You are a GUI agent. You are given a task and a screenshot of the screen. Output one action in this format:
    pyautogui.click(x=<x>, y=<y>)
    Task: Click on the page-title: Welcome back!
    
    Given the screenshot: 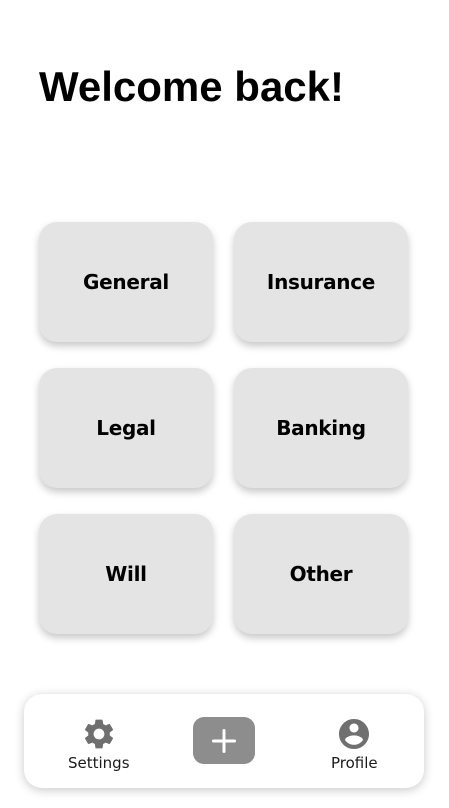 What is the action you would take?
    pyautogui.click(x=192, y=86)
    